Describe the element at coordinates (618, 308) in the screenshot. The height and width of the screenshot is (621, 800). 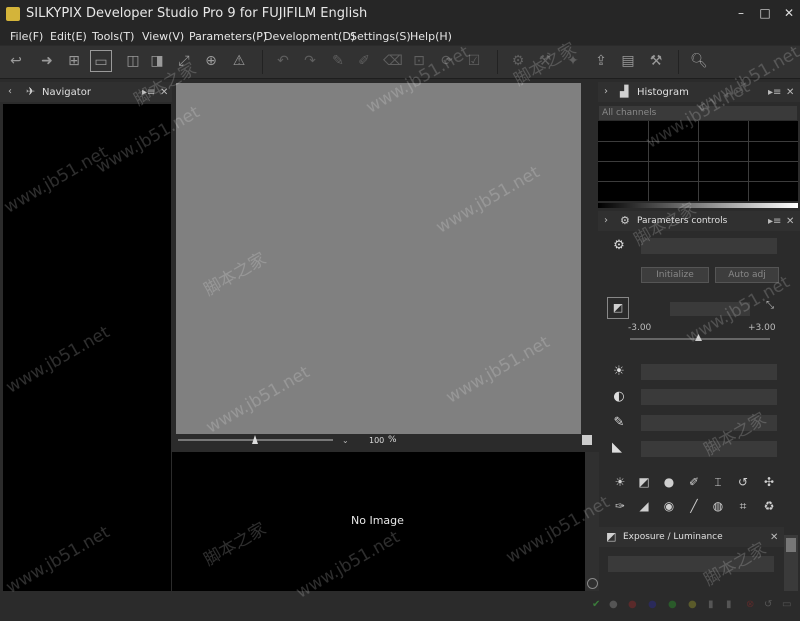
I see `exposure-bias-icon: ◩` at that location.